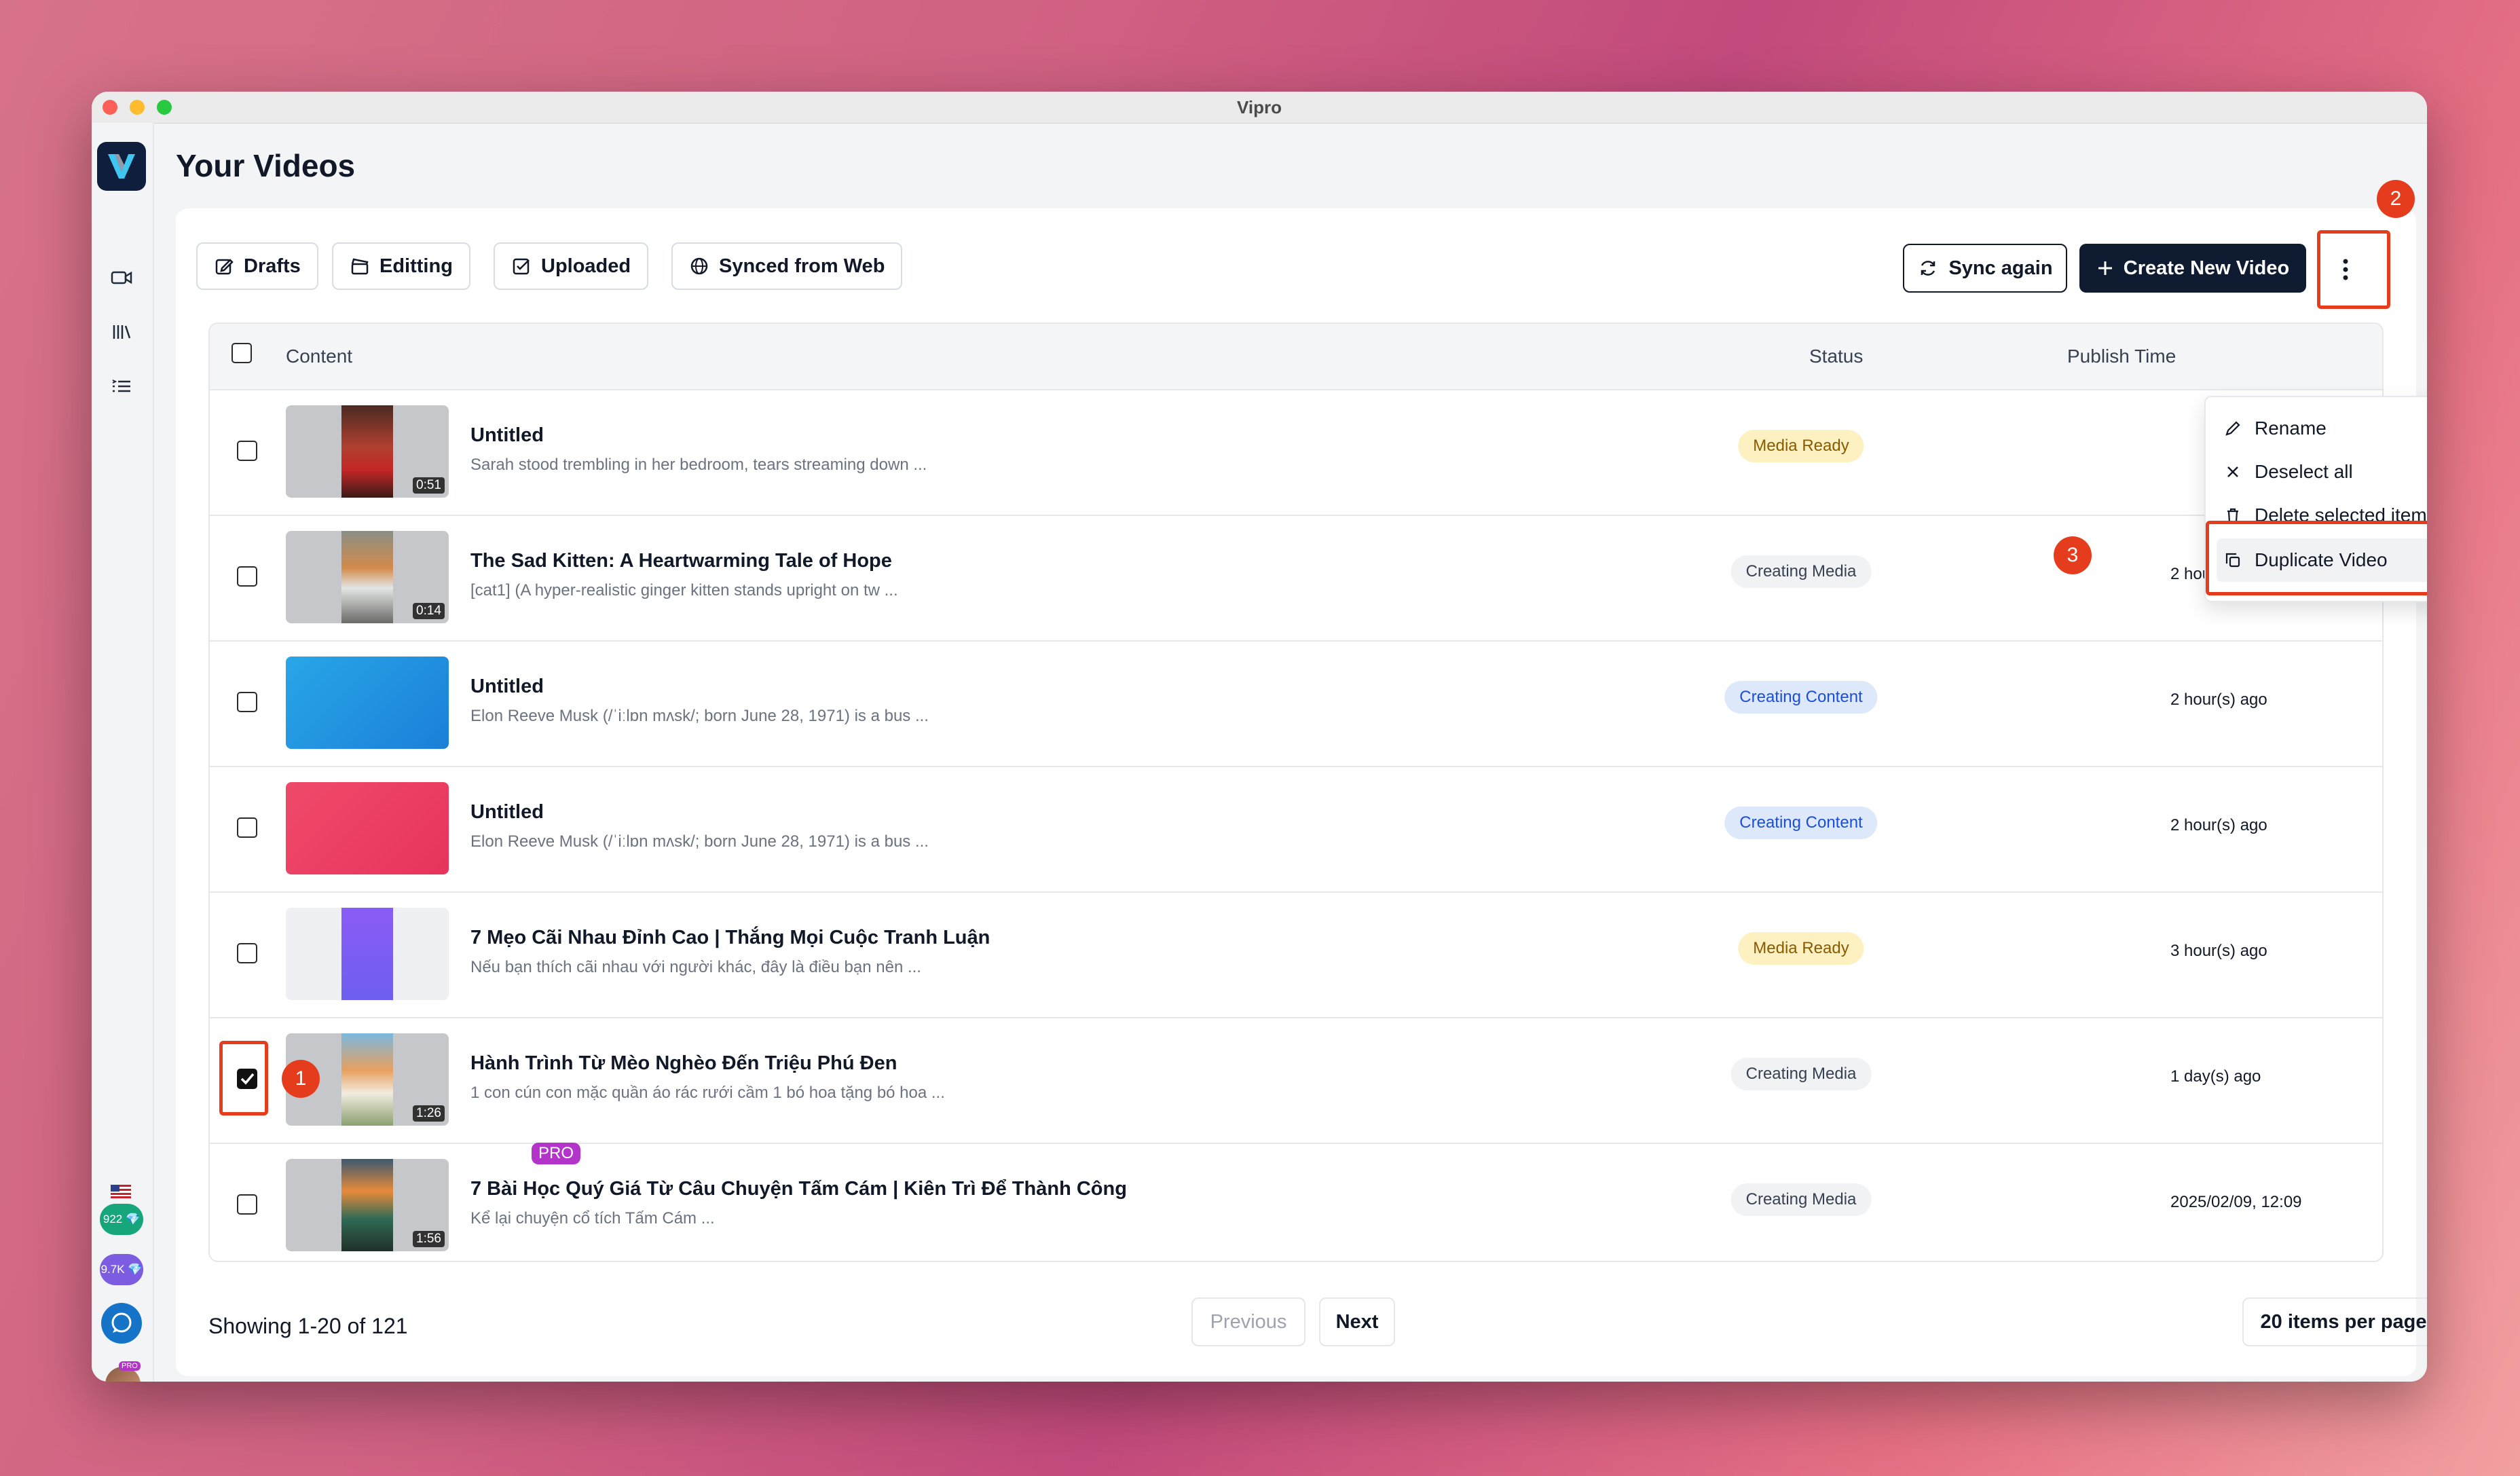 The height and width of the screenshot is (1476, 2520). I want to click on tab-label: Drafts, so click(273, 266).